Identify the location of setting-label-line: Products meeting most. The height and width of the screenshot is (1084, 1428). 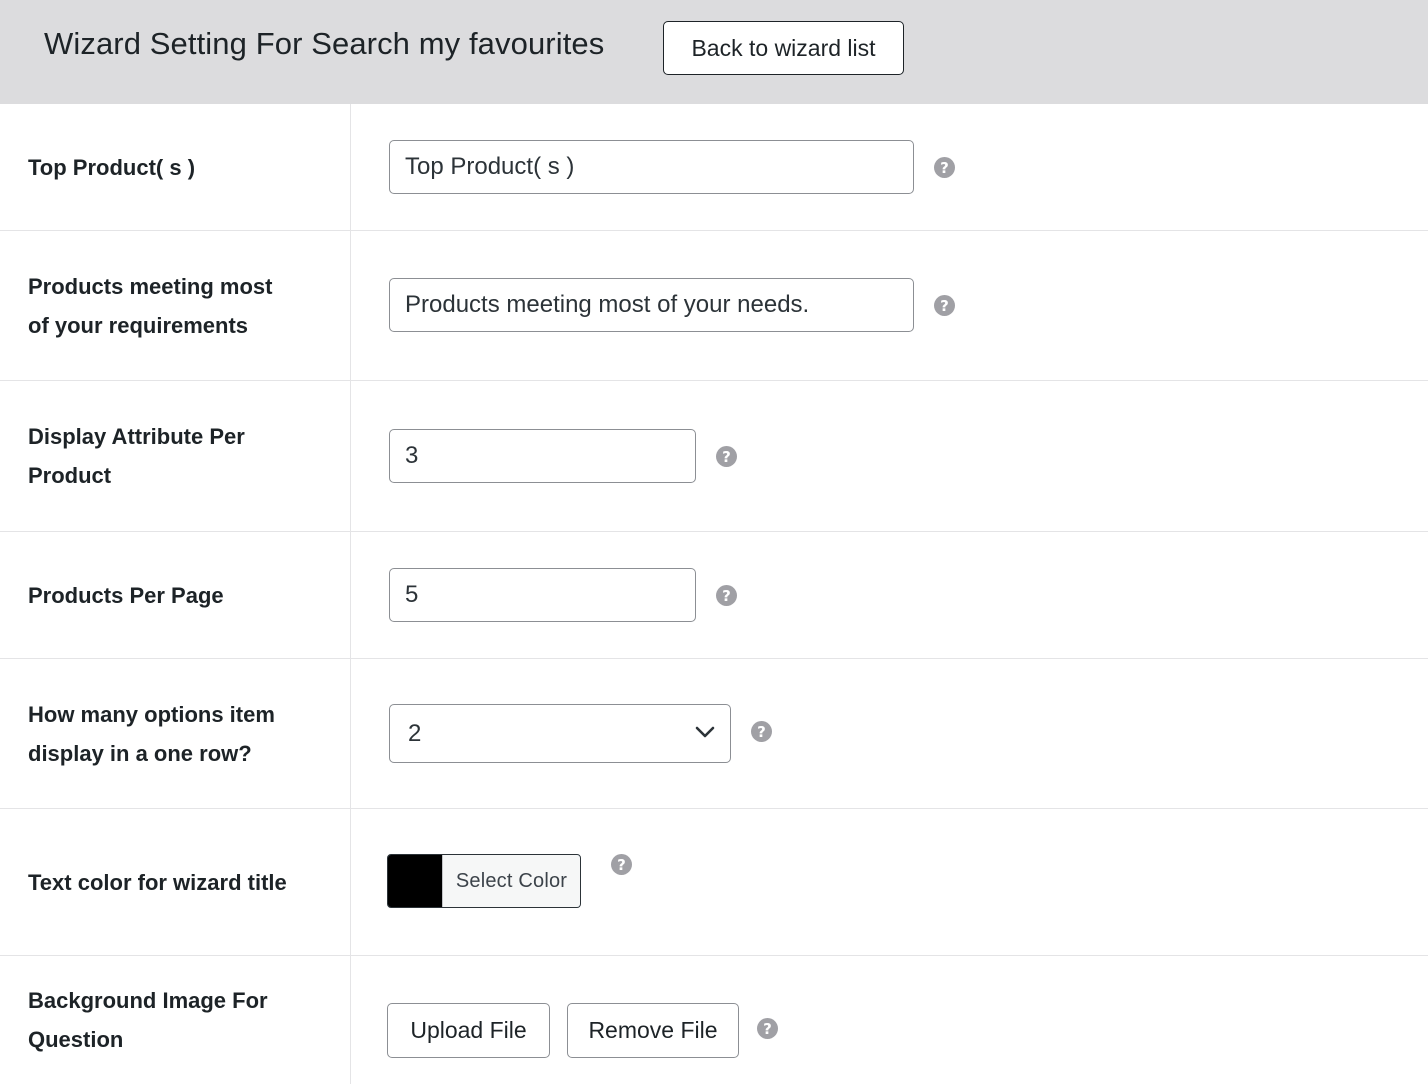
(150, 286).